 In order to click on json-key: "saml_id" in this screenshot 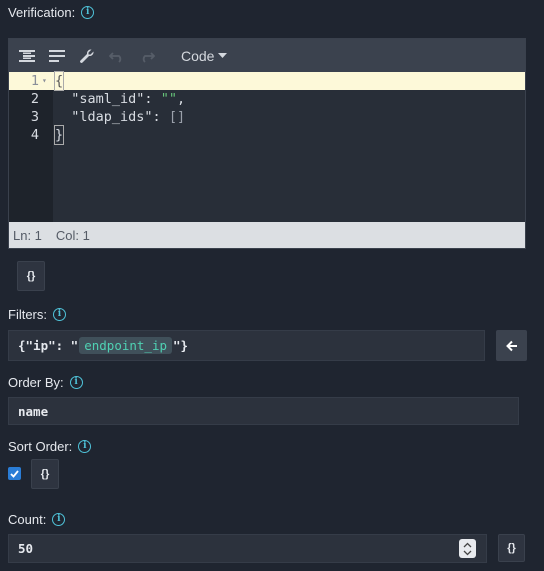, I will do `click(108, 99)`.